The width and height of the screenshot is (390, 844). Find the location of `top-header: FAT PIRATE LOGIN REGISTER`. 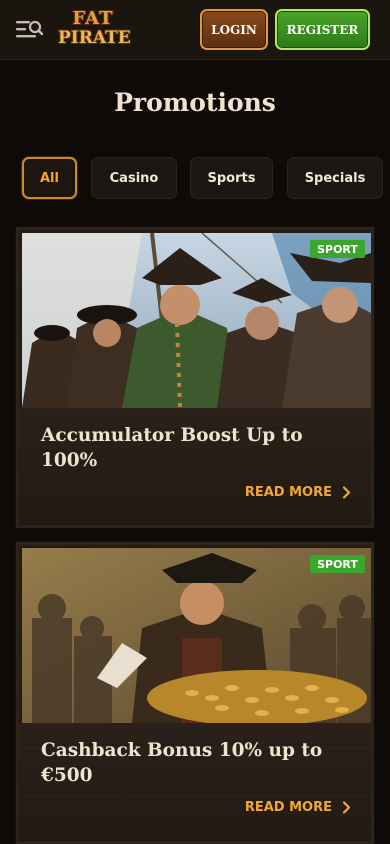

top-header: FAT PIRATE LOGIN REGISTER is located at coordinates (195, 30).